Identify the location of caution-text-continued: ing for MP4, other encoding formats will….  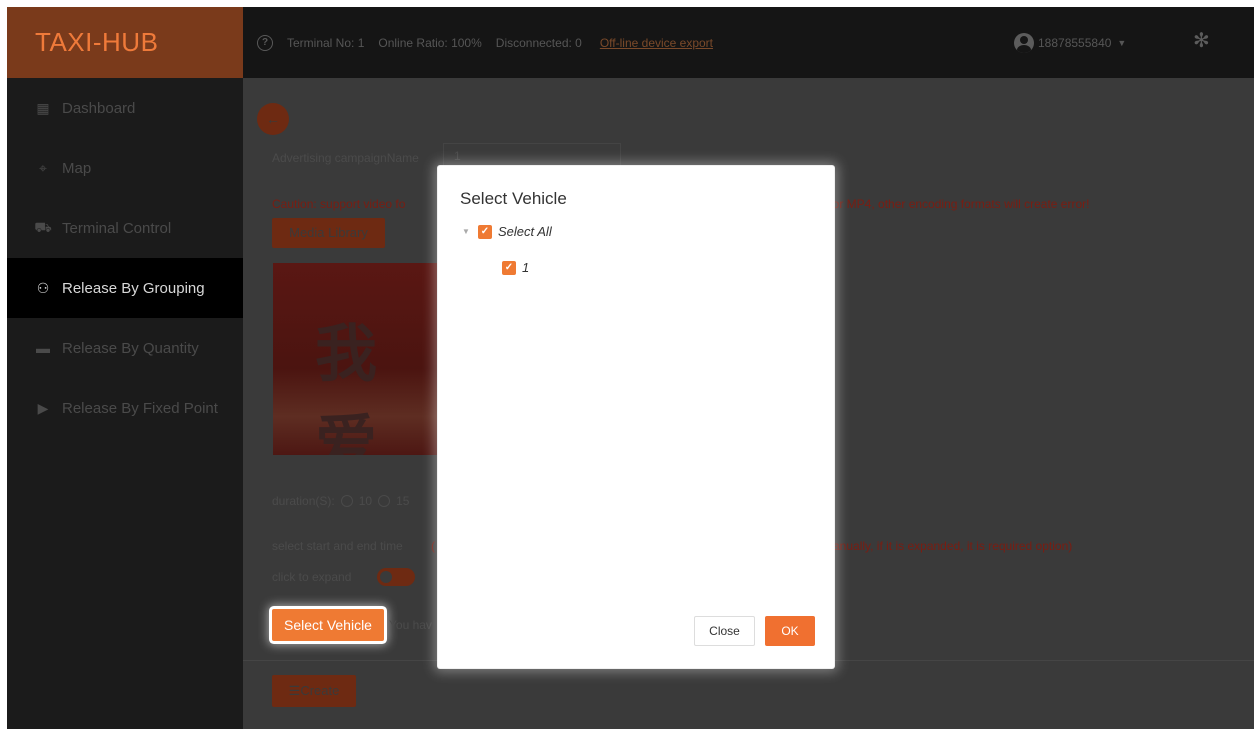
(950, 204).